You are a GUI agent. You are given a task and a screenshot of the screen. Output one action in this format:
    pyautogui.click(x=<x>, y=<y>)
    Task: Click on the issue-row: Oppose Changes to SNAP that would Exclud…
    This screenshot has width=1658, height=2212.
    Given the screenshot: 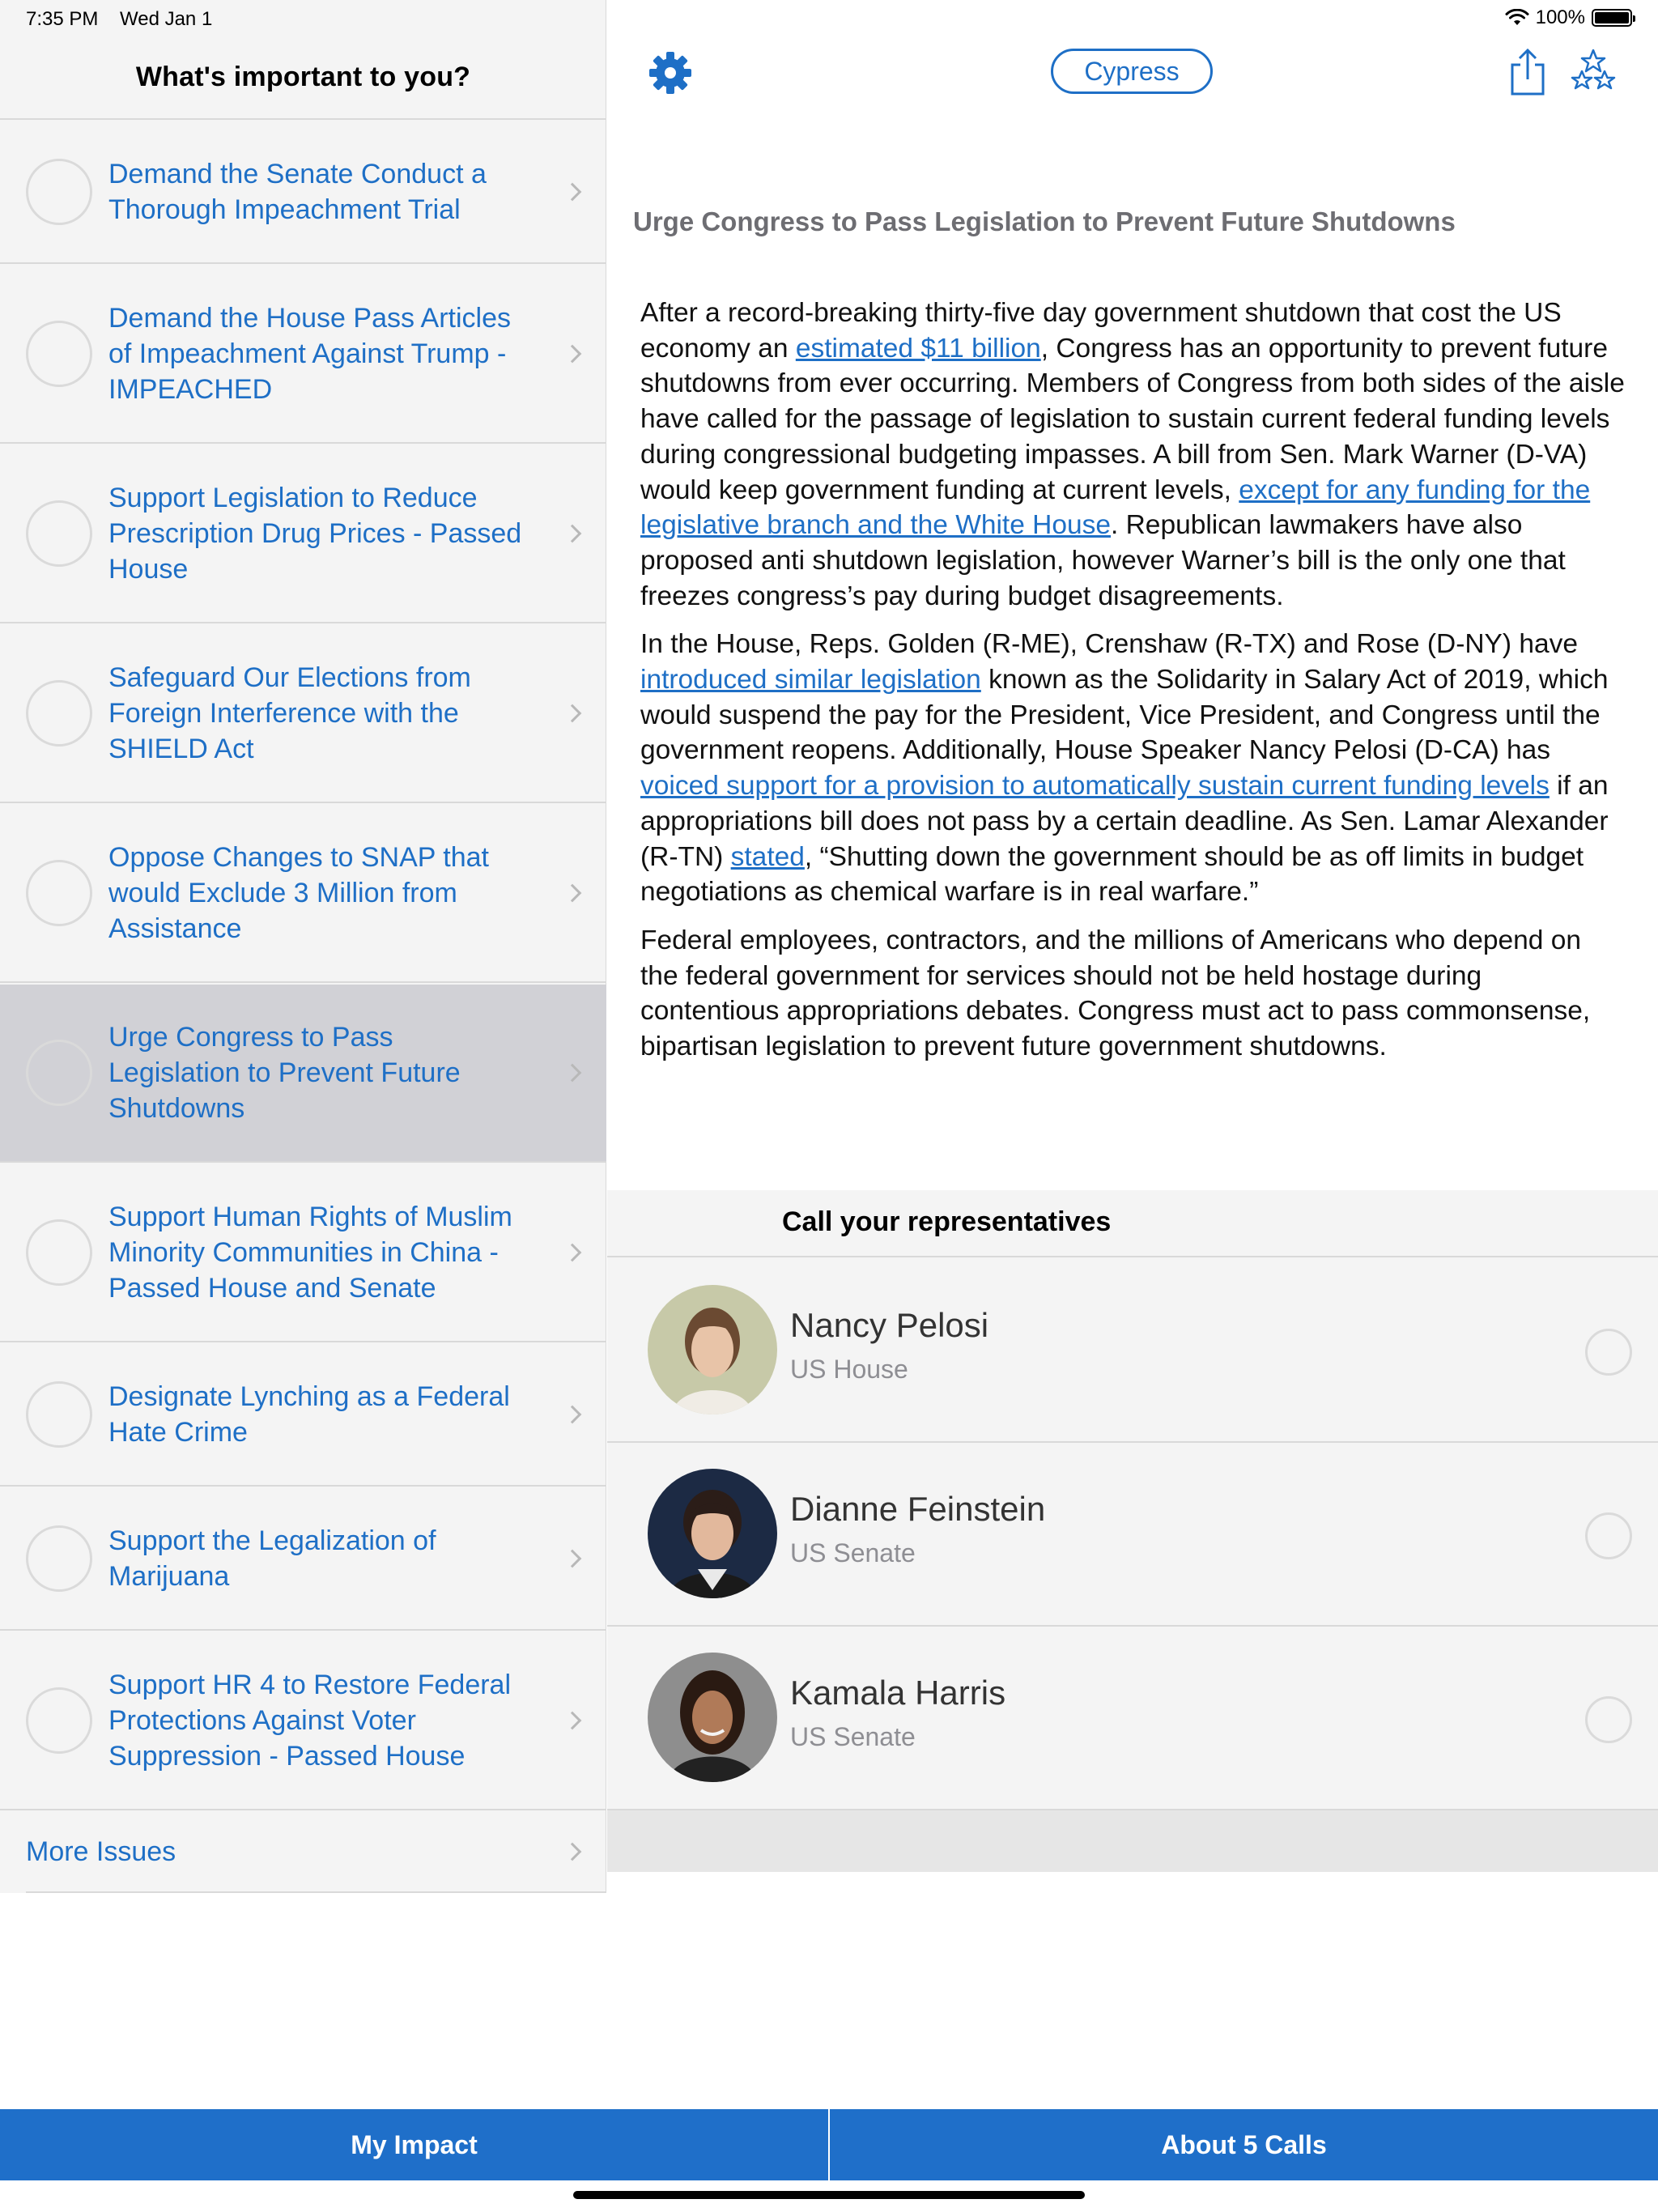 What is the action you would take?
    pyautogui.click(x=303, y=894)
    